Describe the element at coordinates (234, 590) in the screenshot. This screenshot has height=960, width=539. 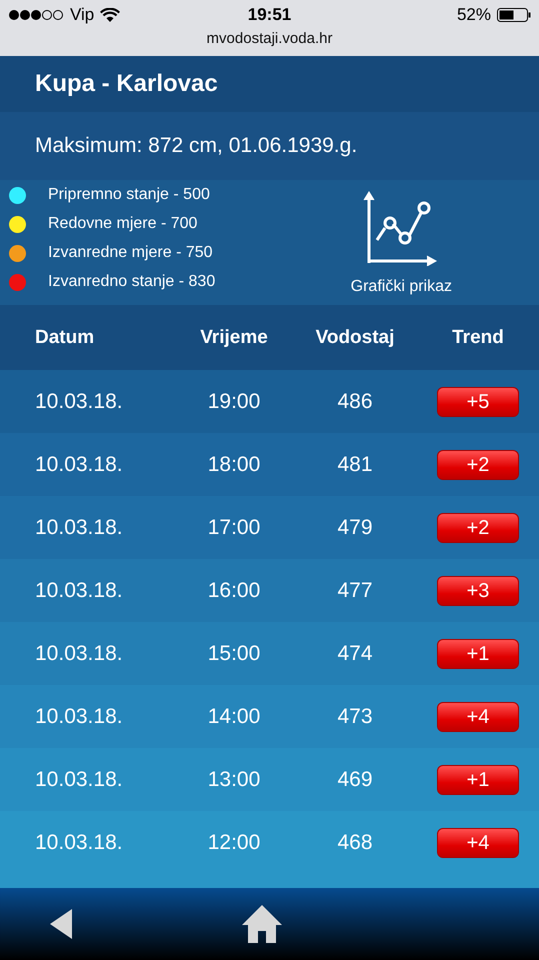
I see `table-cell-text: 16:00` at that location.